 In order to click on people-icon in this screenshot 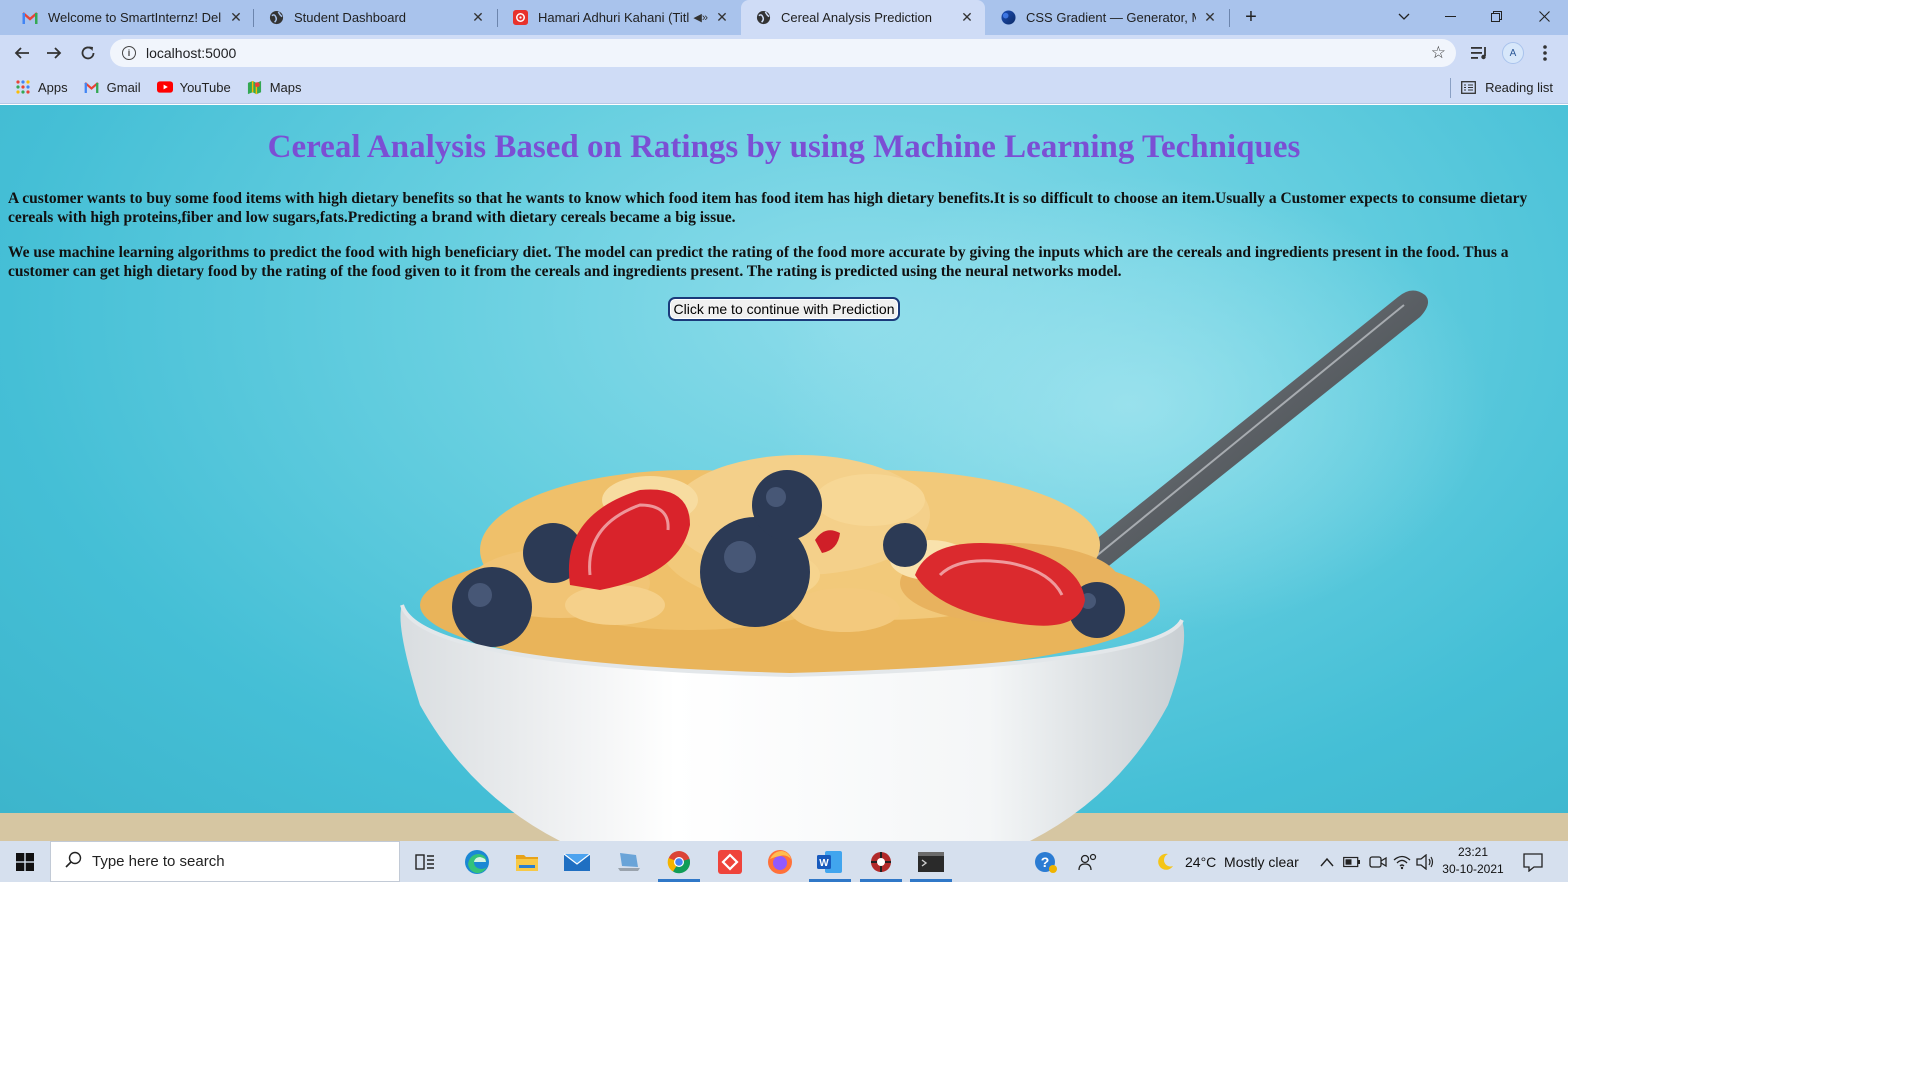, I will do `click(1088, 861)`.